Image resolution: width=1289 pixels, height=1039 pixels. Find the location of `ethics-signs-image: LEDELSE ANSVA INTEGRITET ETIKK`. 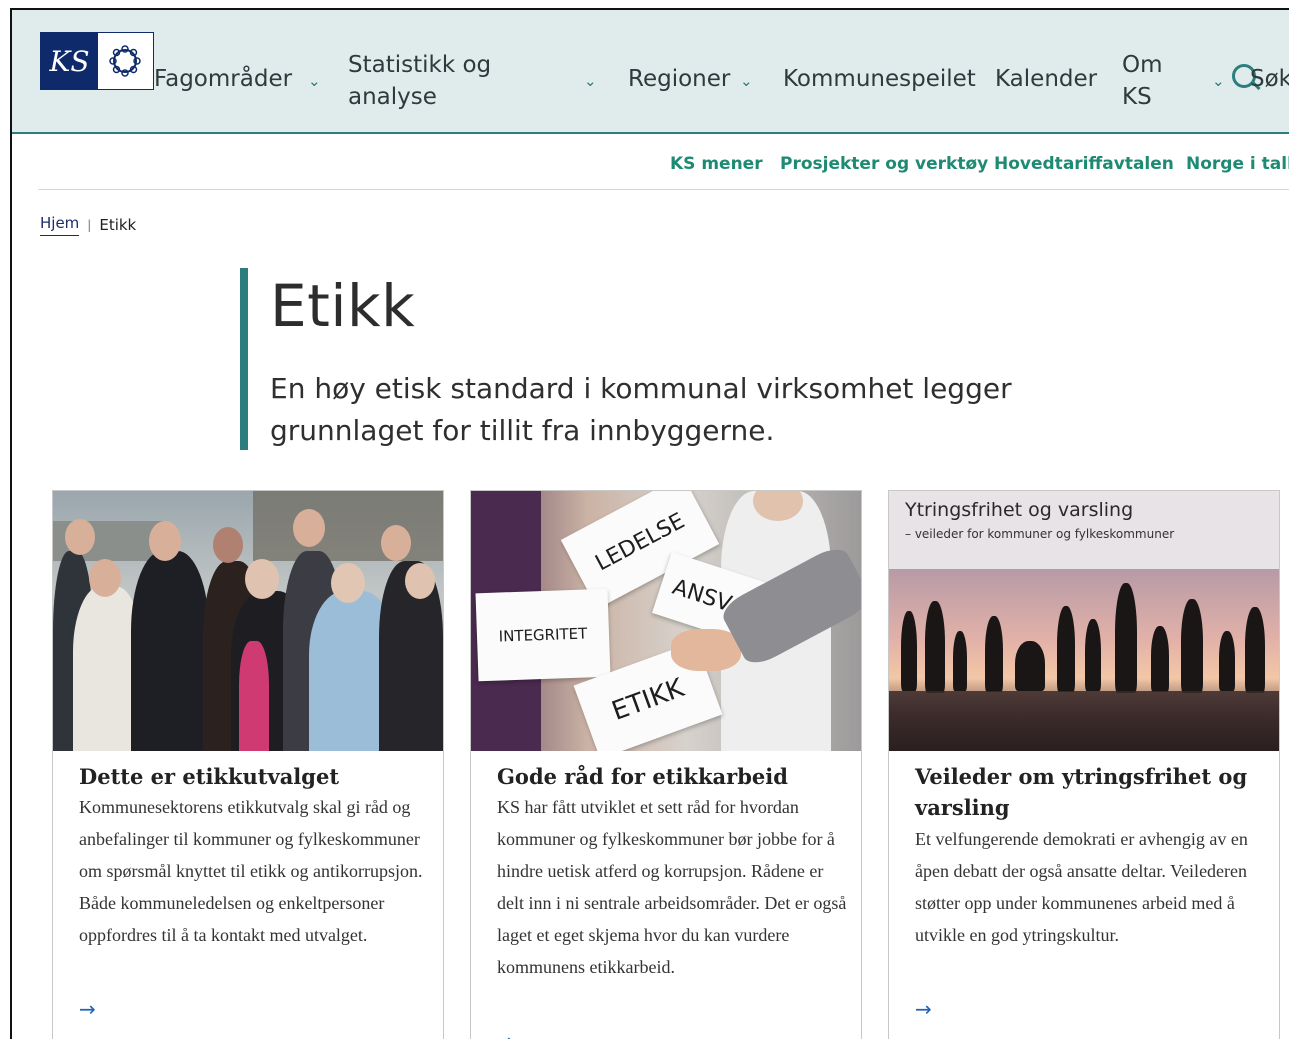

ethics-signs-image: LEDELSE ANSVA INTEGRITET ETIKK is located at coordinates (666, 621).